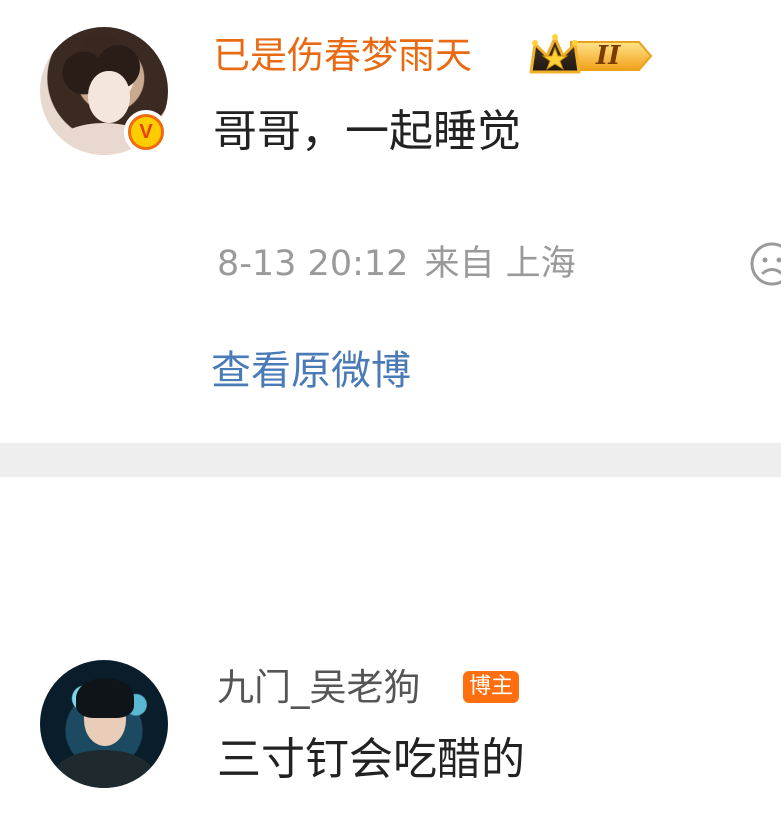 The image size is (781, 831). What do you see at coordinates (109, 97) in the screenshot?
I see `avatar-face` at bounding box center [109, 97].